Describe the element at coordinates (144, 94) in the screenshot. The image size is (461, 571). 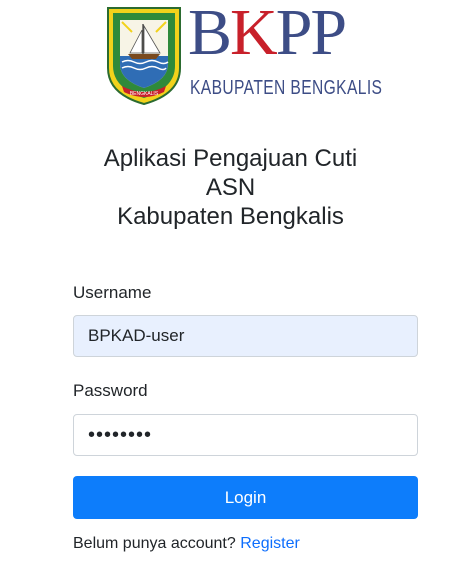
I see `svg-text: BENGKALIS` at that location.